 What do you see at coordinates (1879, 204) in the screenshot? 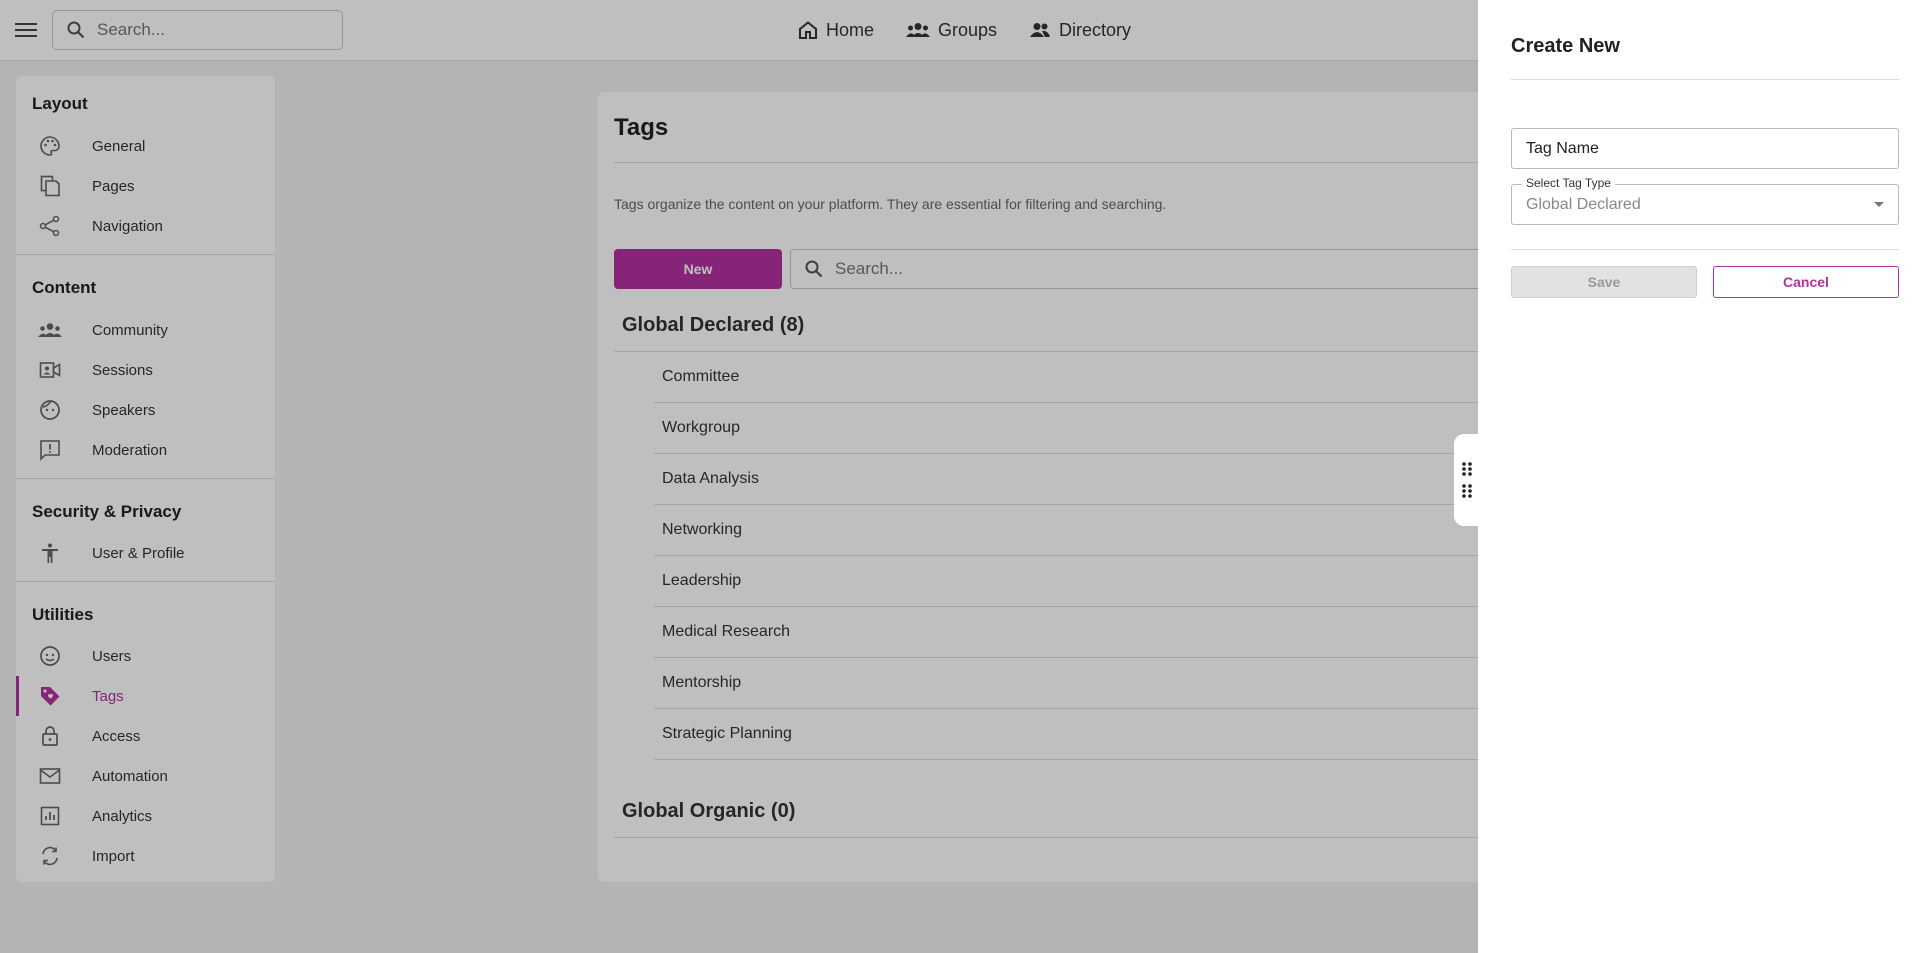
I see `chevron-down-icon` at bounding box center [1879, 204].